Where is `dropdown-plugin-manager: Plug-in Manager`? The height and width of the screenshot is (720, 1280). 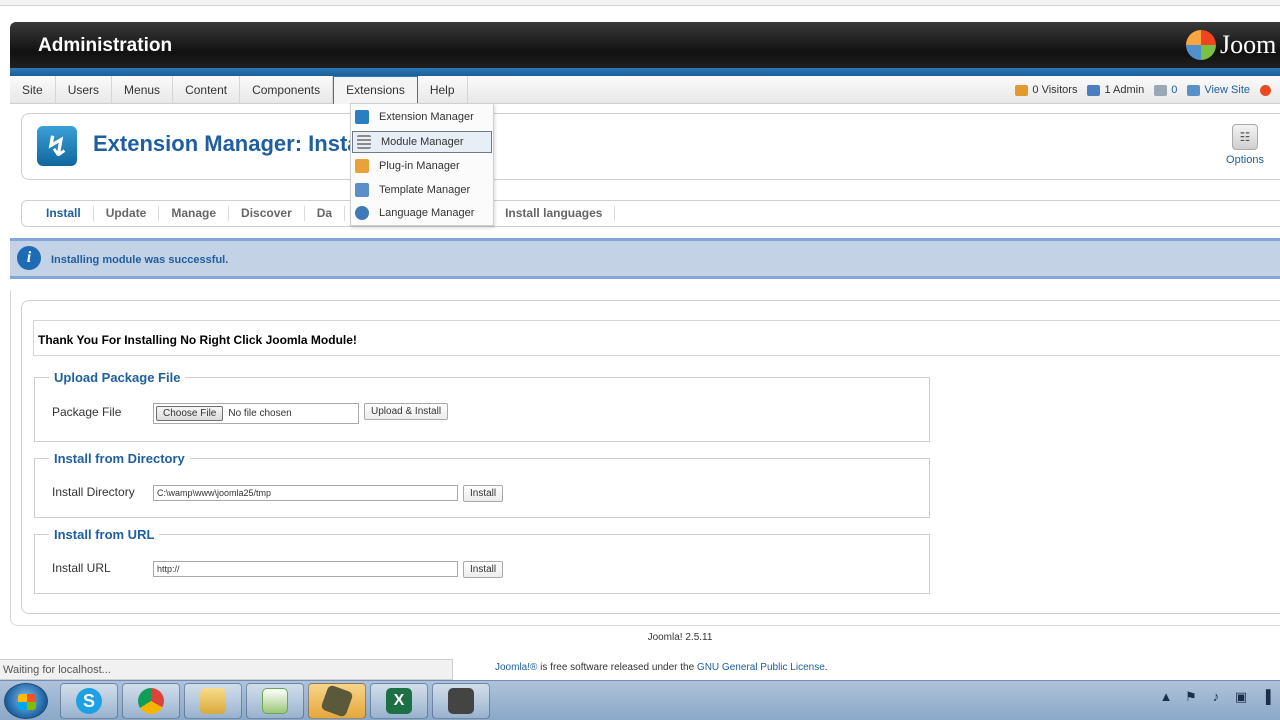 dropdown-plugin-manager: Plug-in Manager is located at coordinates (422, 166).